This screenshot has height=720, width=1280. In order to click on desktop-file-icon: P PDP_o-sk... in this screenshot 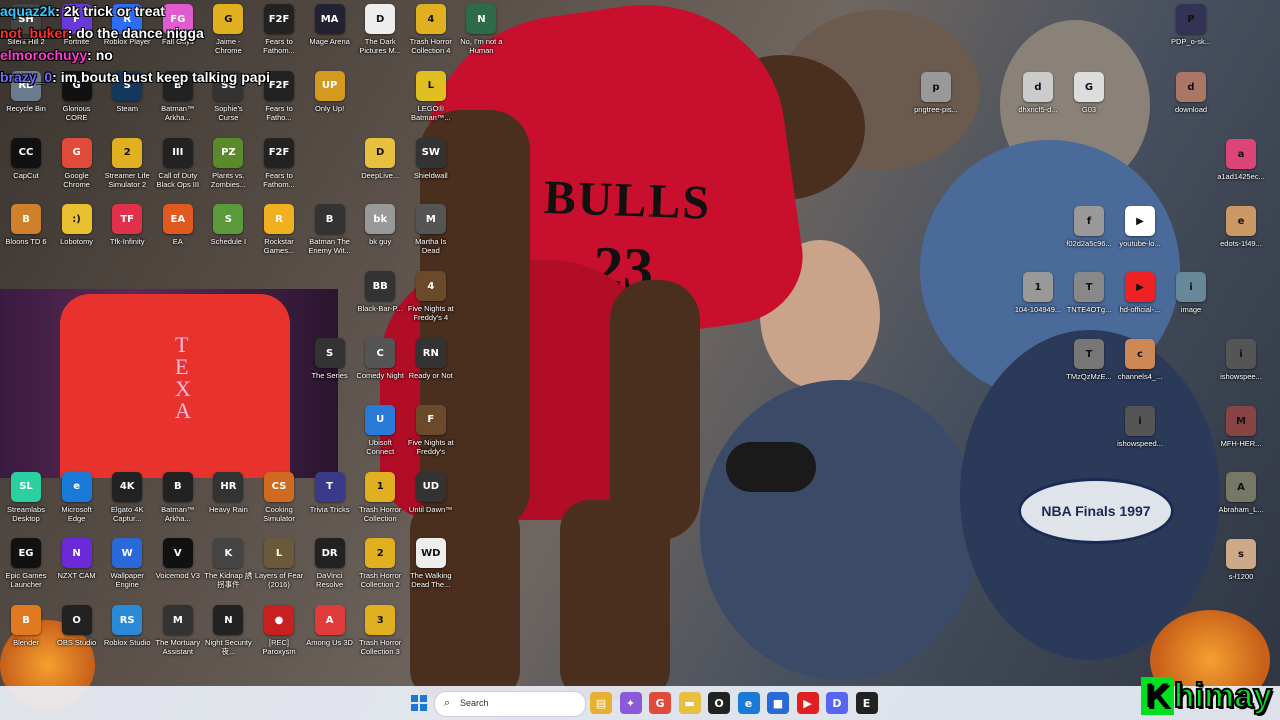, I will do `click(1191, 37)`.